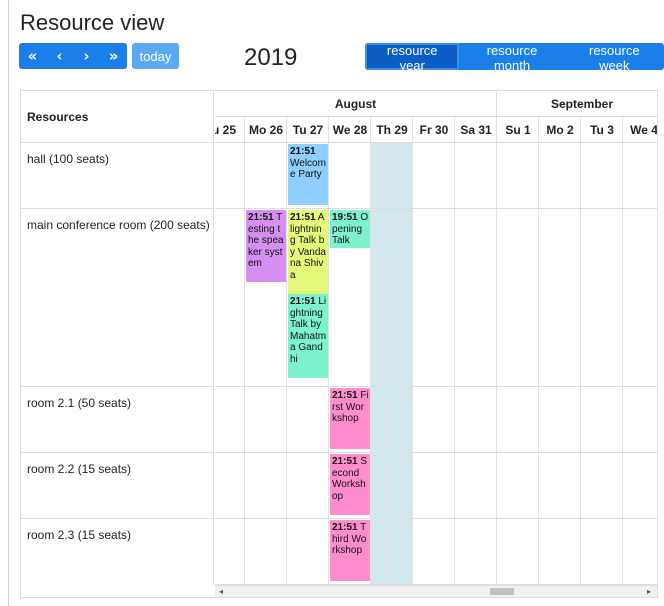 Image resolution: width=664 pixels, height=606 pixels. What do you see at coordinates (350, 229) in the screenshot?
I see `calendar-event: 19:51 Opening Talk` at bounding box center [350, 229].